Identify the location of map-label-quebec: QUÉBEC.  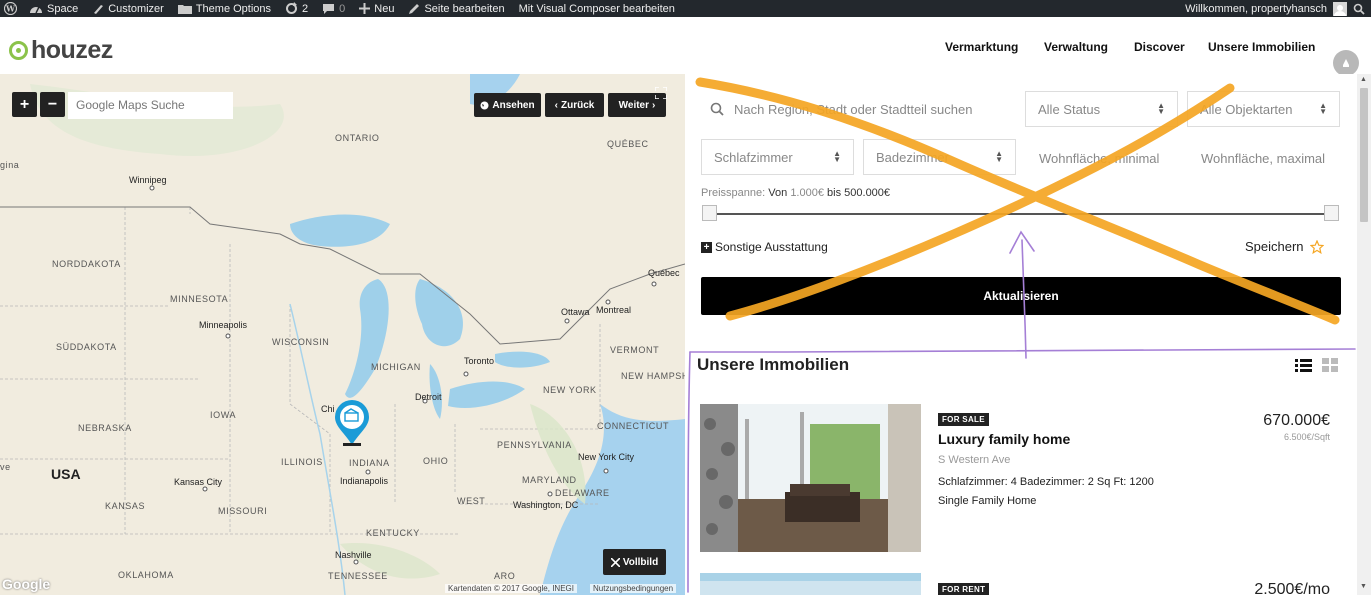
(628, 144).